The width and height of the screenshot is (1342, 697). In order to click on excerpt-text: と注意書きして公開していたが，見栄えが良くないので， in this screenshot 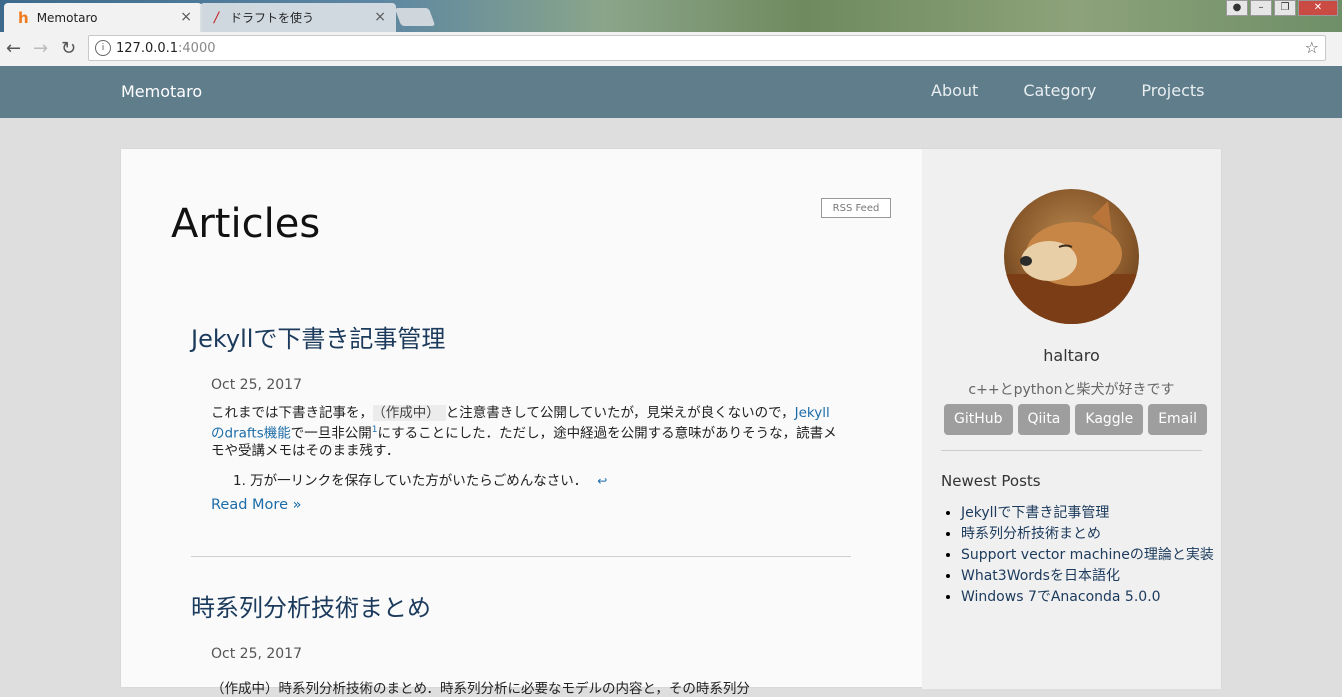, I will do `click(620, 413)`.